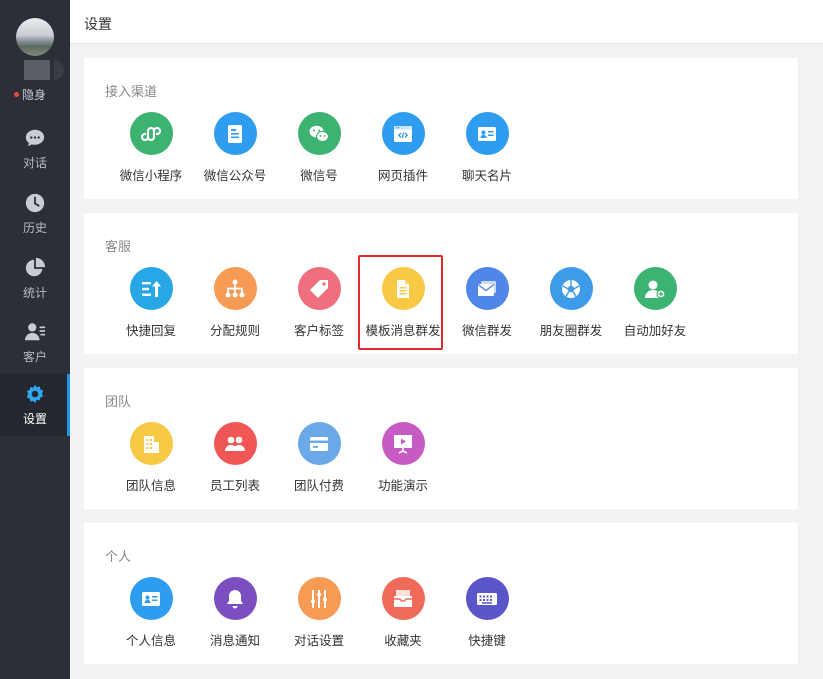 The height and width of the screenshot is (679, 823). What do you see at coordinates (34, 228) in the screenshot?
I see `sidebar-item-label: 历史` at bounding box center [34, 228].